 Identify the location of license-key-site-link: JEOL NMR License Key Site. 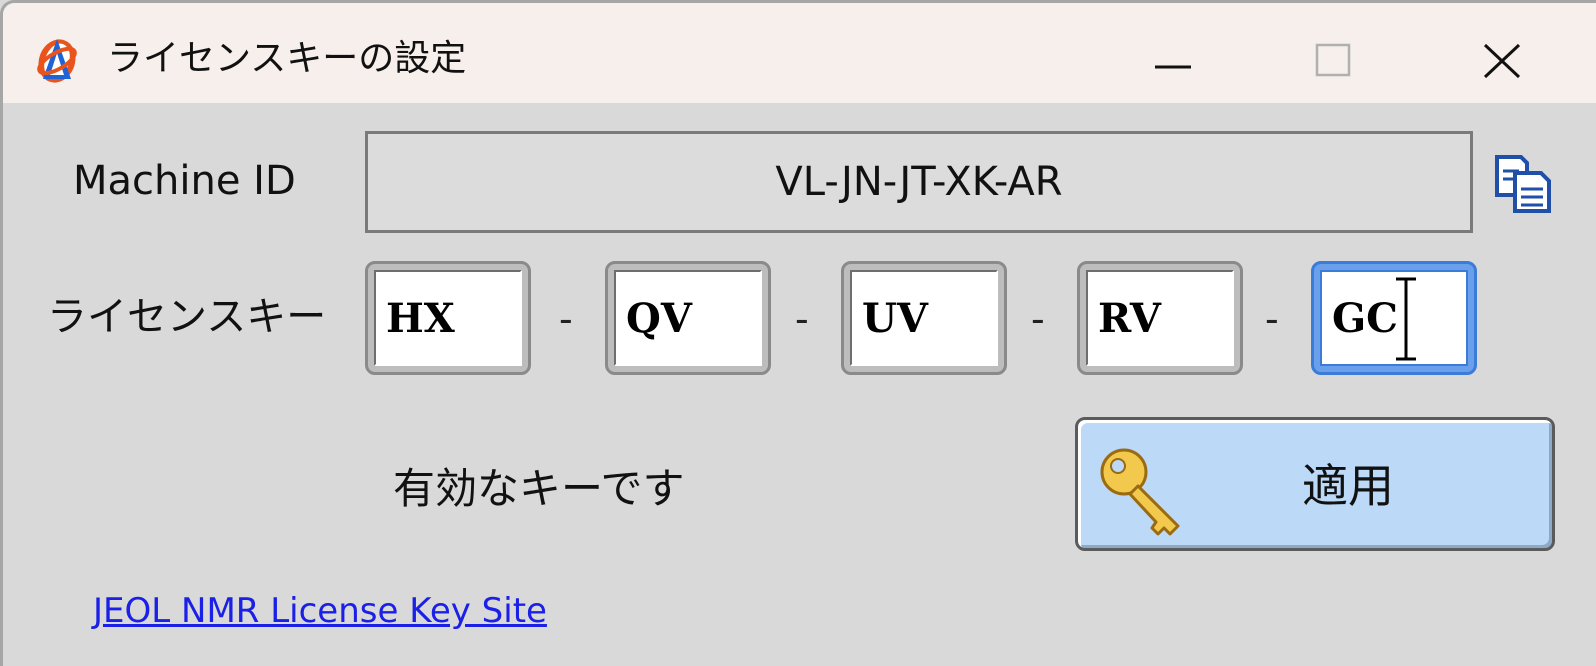
(320, 611).